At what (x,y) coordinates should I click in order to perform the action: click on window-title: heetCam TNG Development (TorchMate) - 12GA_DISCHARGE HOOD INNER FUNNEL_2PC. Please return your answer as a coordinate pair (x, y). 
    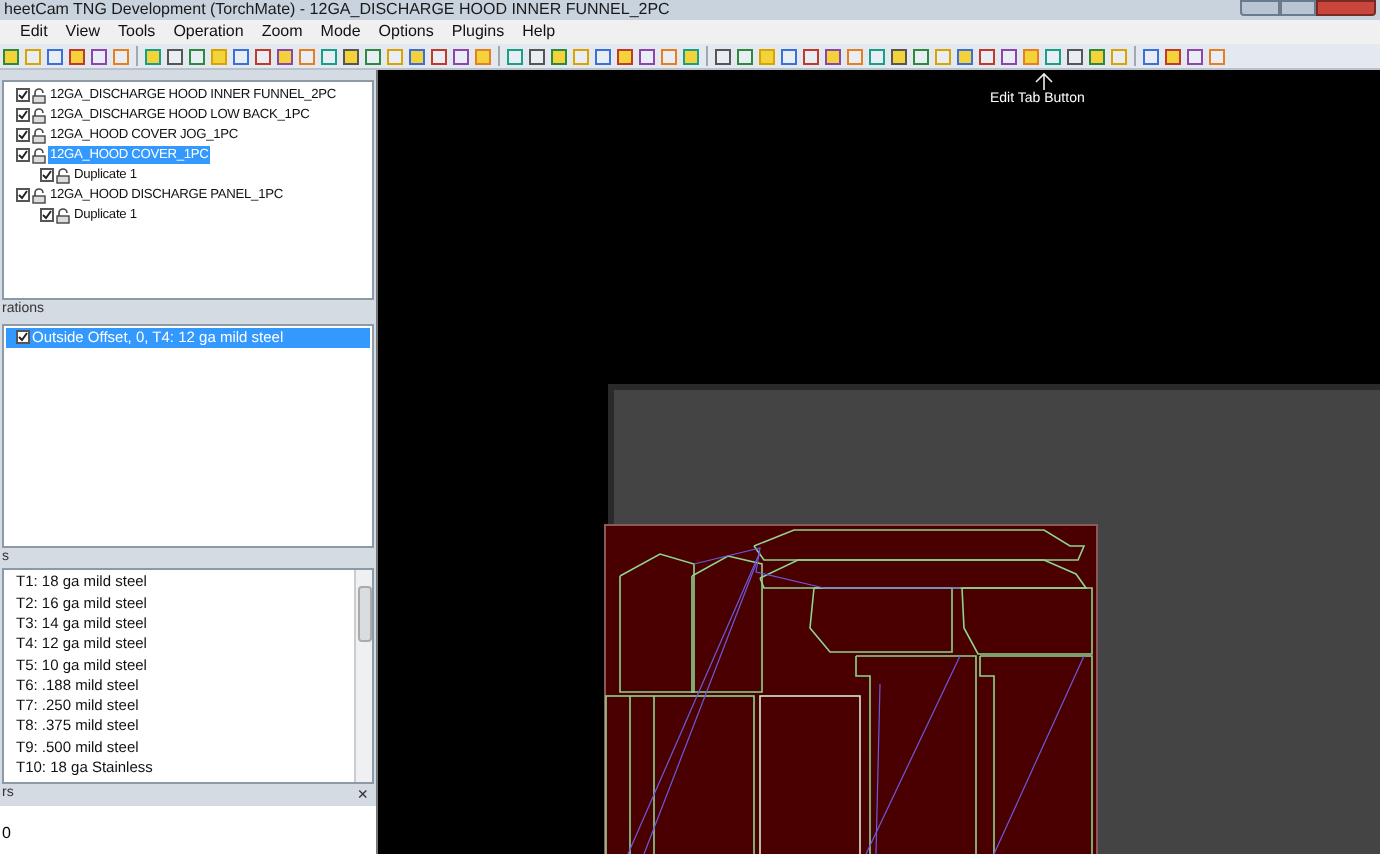
    Looking at the image, I should click on (336, 10).